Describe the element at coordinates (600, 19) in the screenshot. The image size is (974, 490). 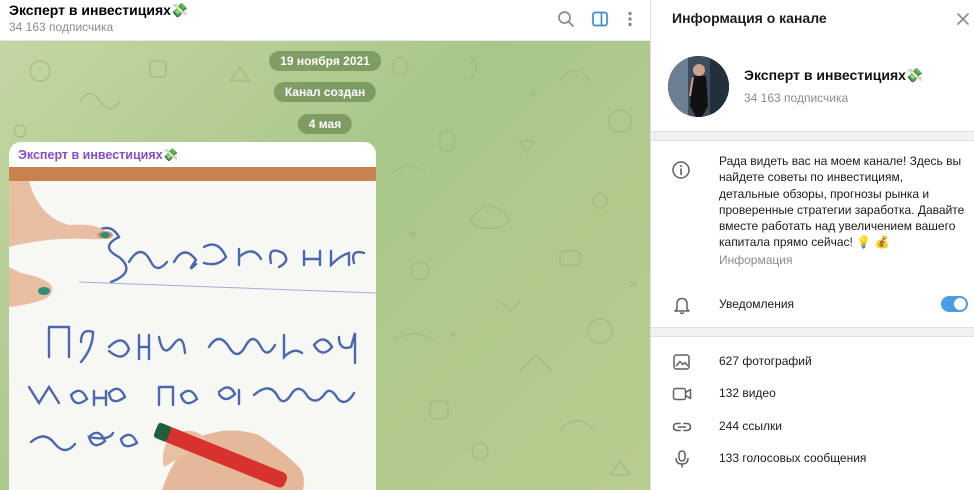
I see `sidebar-toggle-icon` at that location.